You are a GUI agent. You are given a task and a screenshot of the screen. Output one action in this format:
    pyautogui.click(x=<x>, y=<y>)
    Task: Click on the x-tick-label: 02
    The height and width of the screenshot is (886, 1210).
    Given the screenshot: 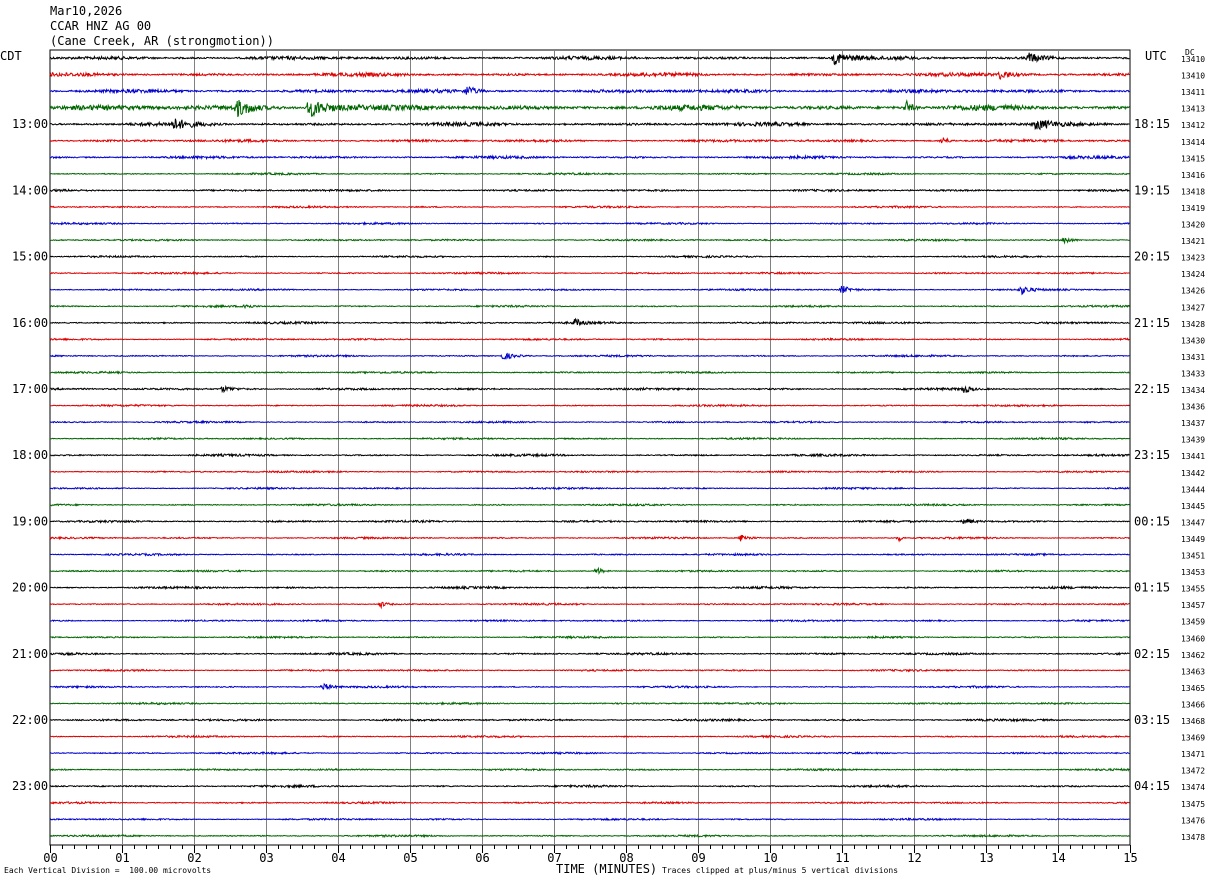 What is the action you would take?
    pyautogui.click(x=194, y=858)
    